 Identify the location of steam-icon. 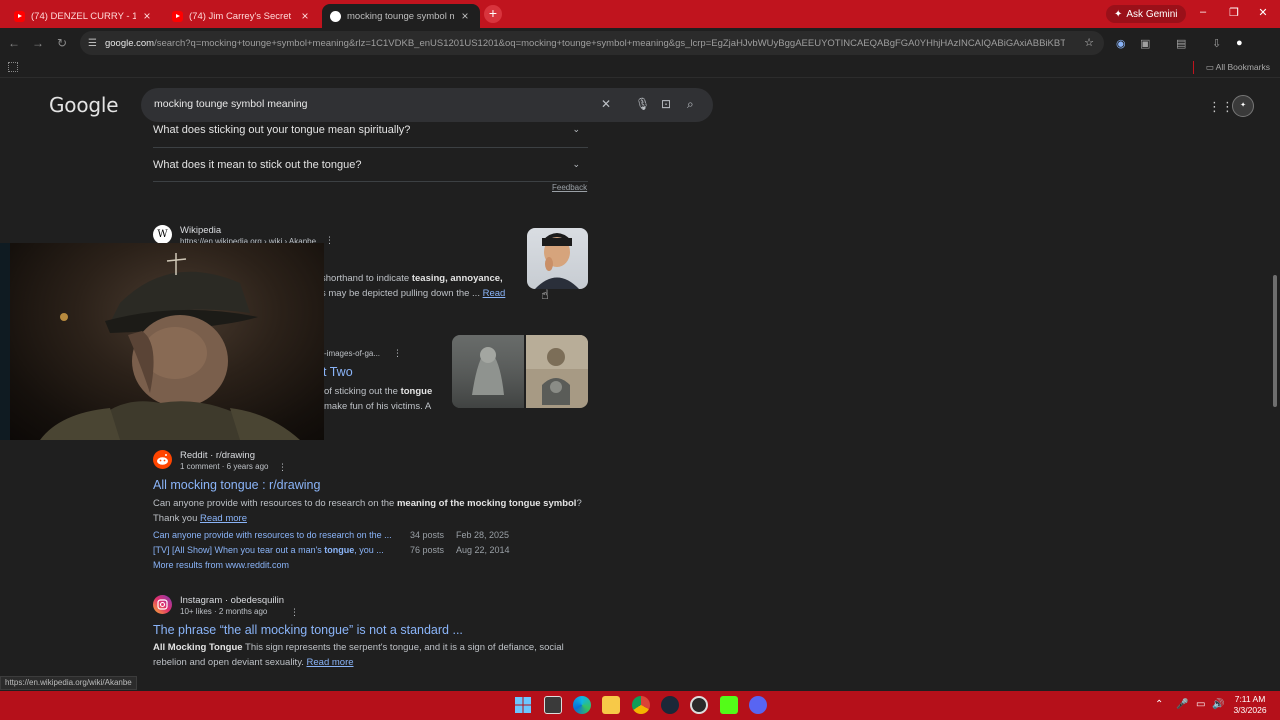
(670, 705).